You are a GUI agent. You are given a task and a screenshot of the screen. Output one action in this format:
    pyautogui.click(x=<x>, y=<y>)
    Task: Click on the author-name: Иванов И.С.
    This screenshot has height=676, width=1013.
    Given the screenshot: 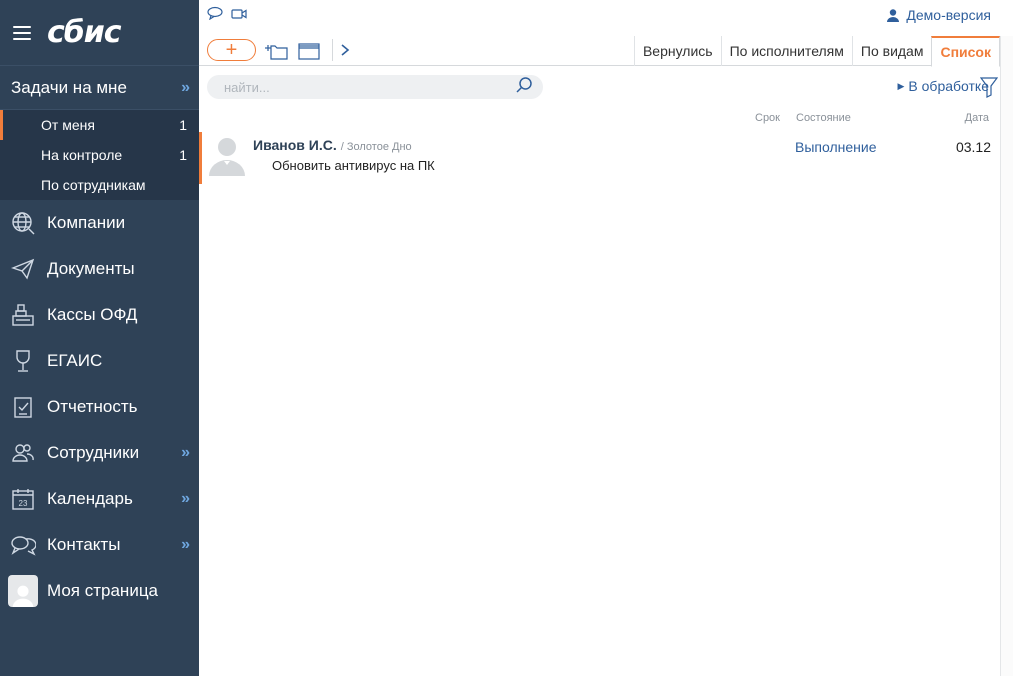 What is the action you would take?
    pyautogui.click(x=295, y=145)
    